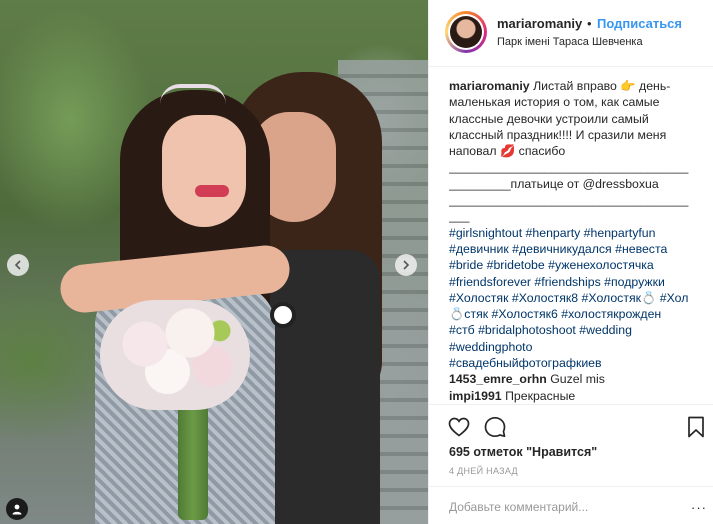 Image resolution: width=713 pixels, height=524 pixels. What do you see at coordinates (283, 315) in the screenshot?
I see `photo-watch` at bounding box center [283, 315].